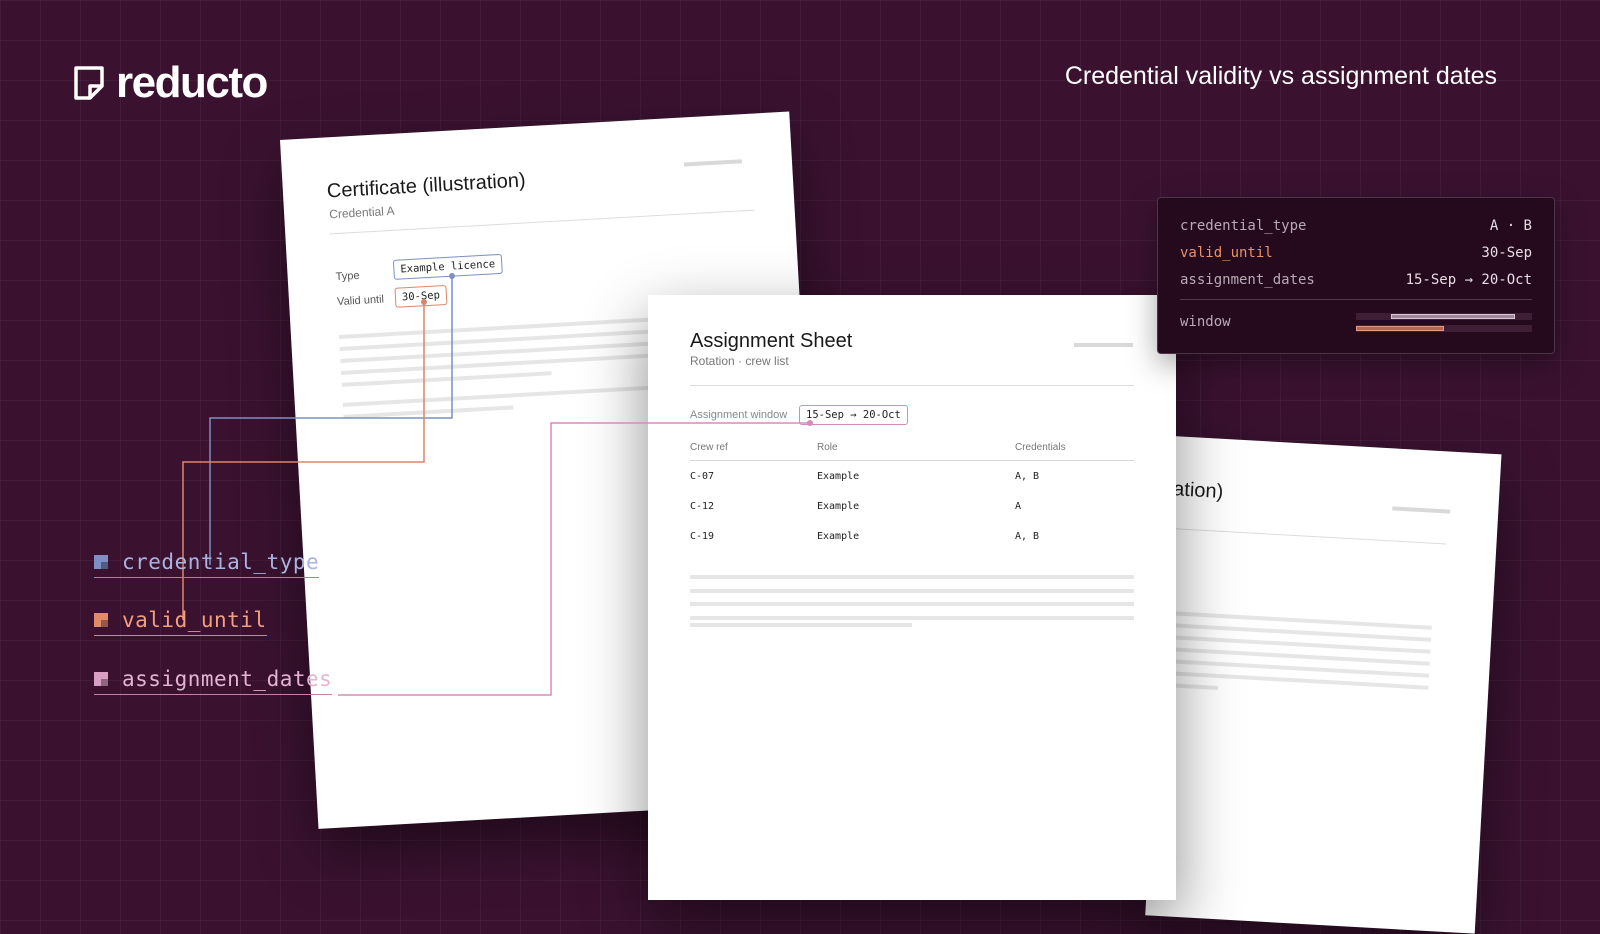  What do you see at coordinates (1356, 253) in the screenshot?
I see `panel-row-valid-until: valid_until 30-Sep` at bounding box center [1356, 253].